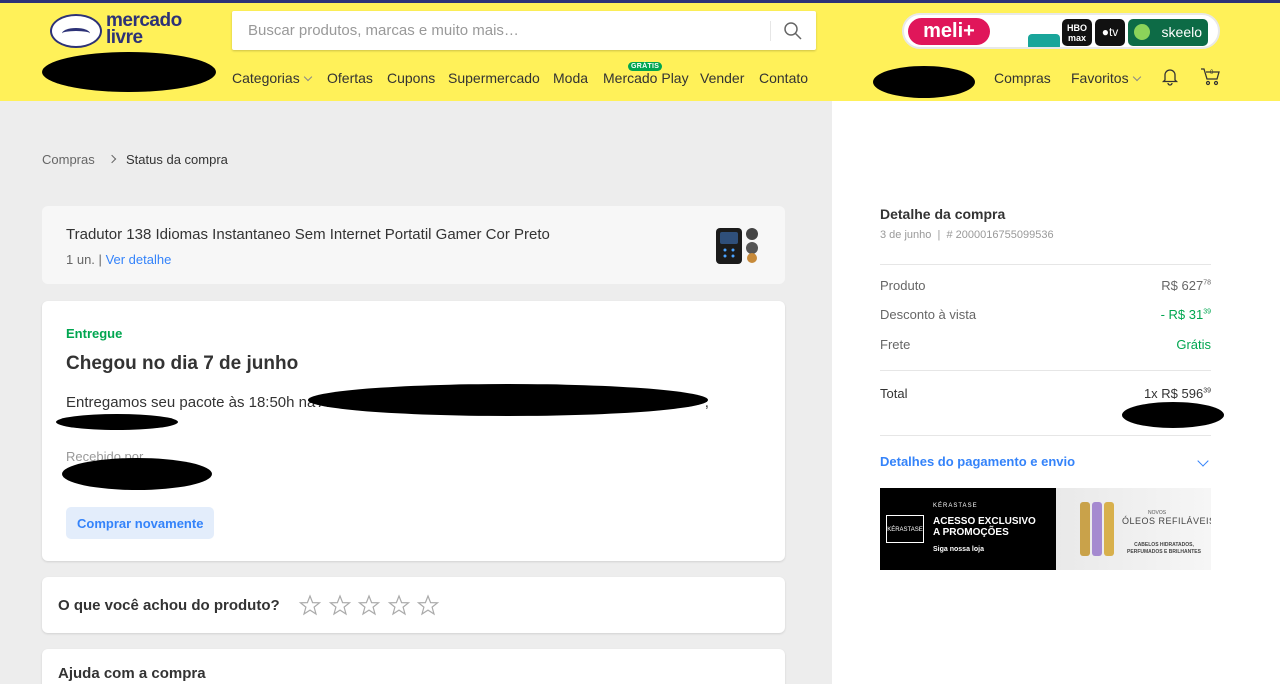  Describe the element at coordinates (177, 159) in the screenshot. I see `breadcrumb-current: Status da compra` at that location.